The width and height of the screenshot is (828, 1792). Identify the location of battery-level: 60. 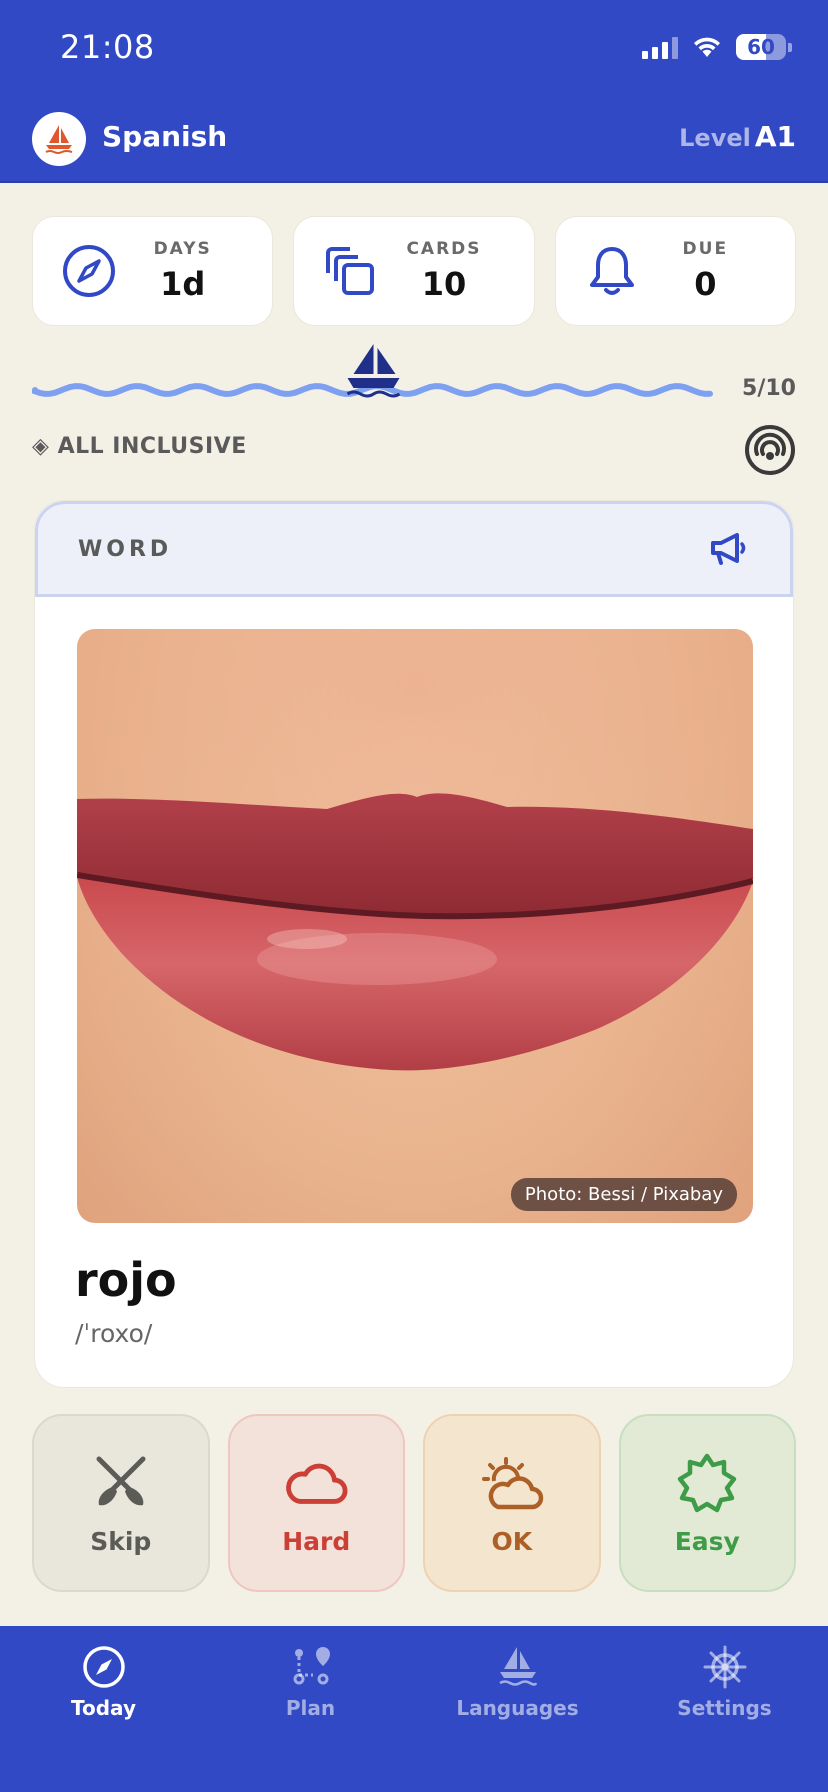
(761, 47).